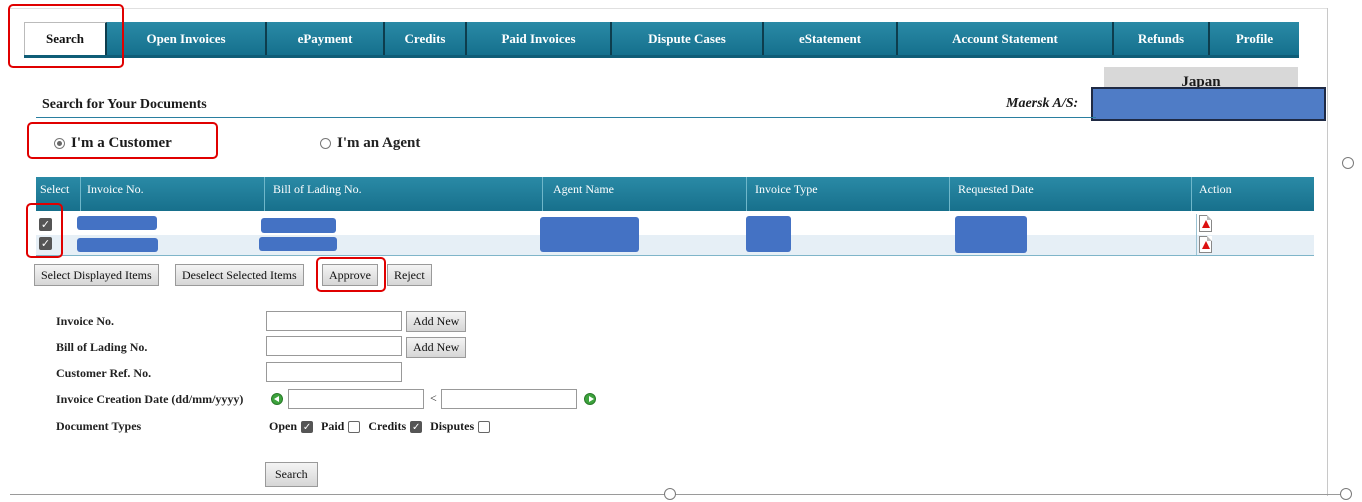 This screenshot has height=502, width=1362. Describe the element at coordinates (675, 255) in the screenshot. I see `table-bottom-border` at that location.